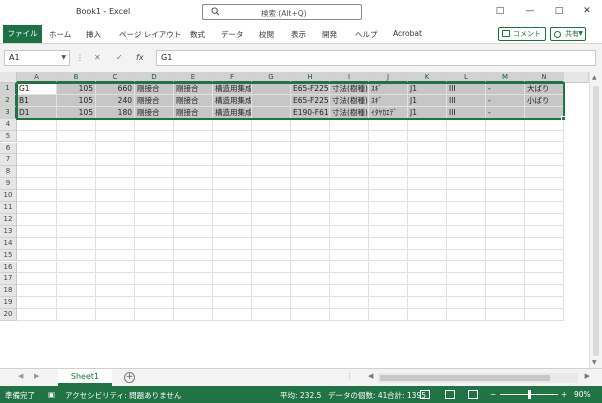 This screenshot has height=403, width=602. I want to click on cell-e4, so click(193, 124).